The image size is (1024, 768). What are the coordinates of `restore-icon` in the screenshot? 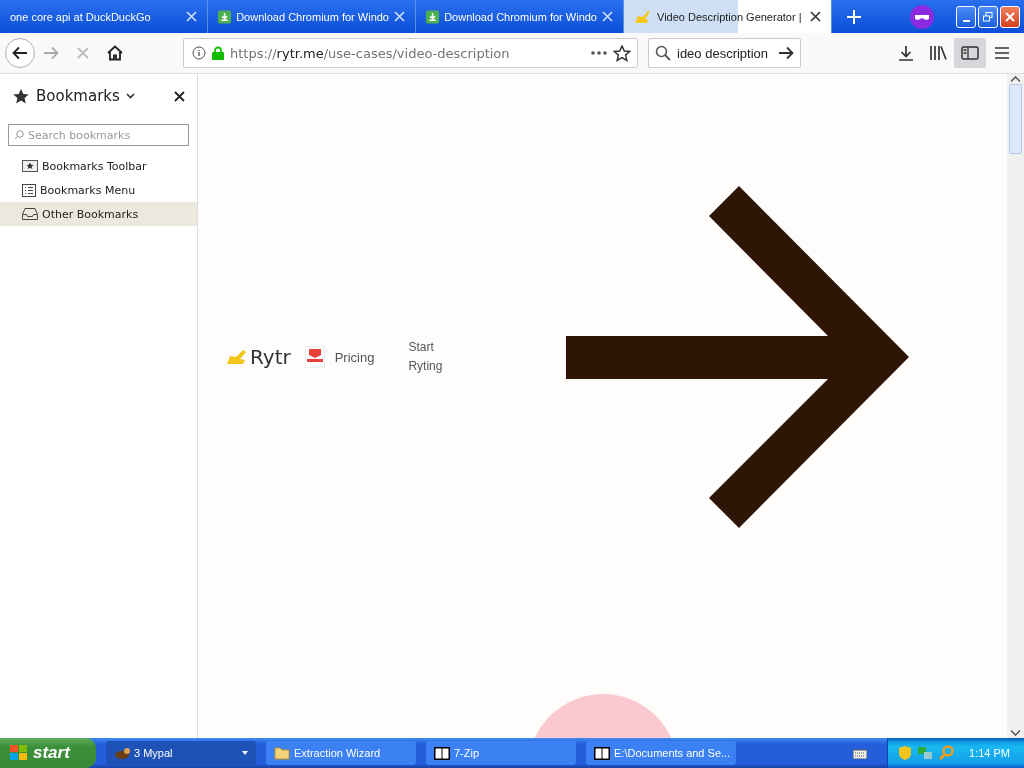 It's located at (988, 16).